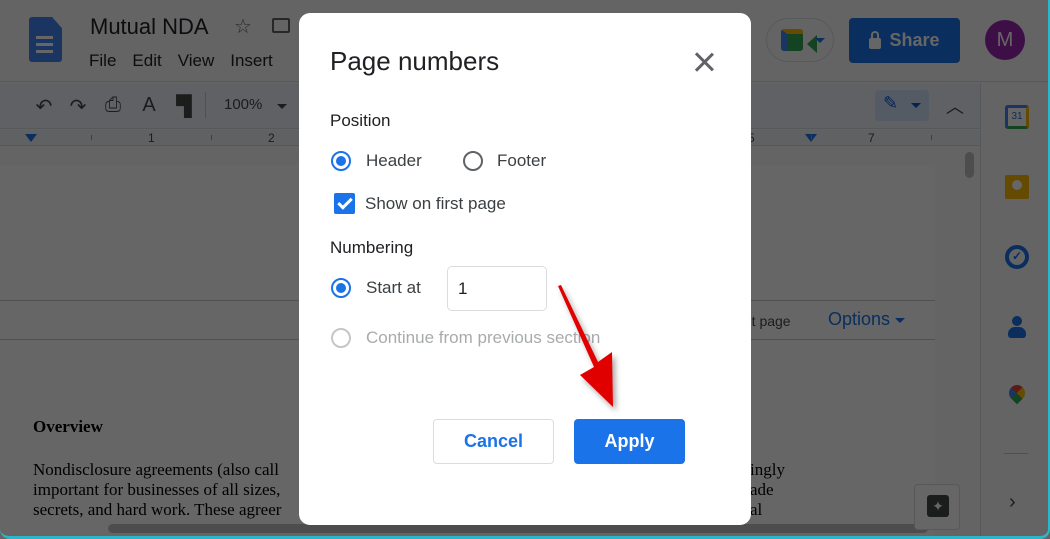 Image resolution: width=1050 pixels, height=539 pixels. What do you see at coordinates (629, 441) in the screenshot?
I see `apply-button: Apply` at bounding box center [629, 441].